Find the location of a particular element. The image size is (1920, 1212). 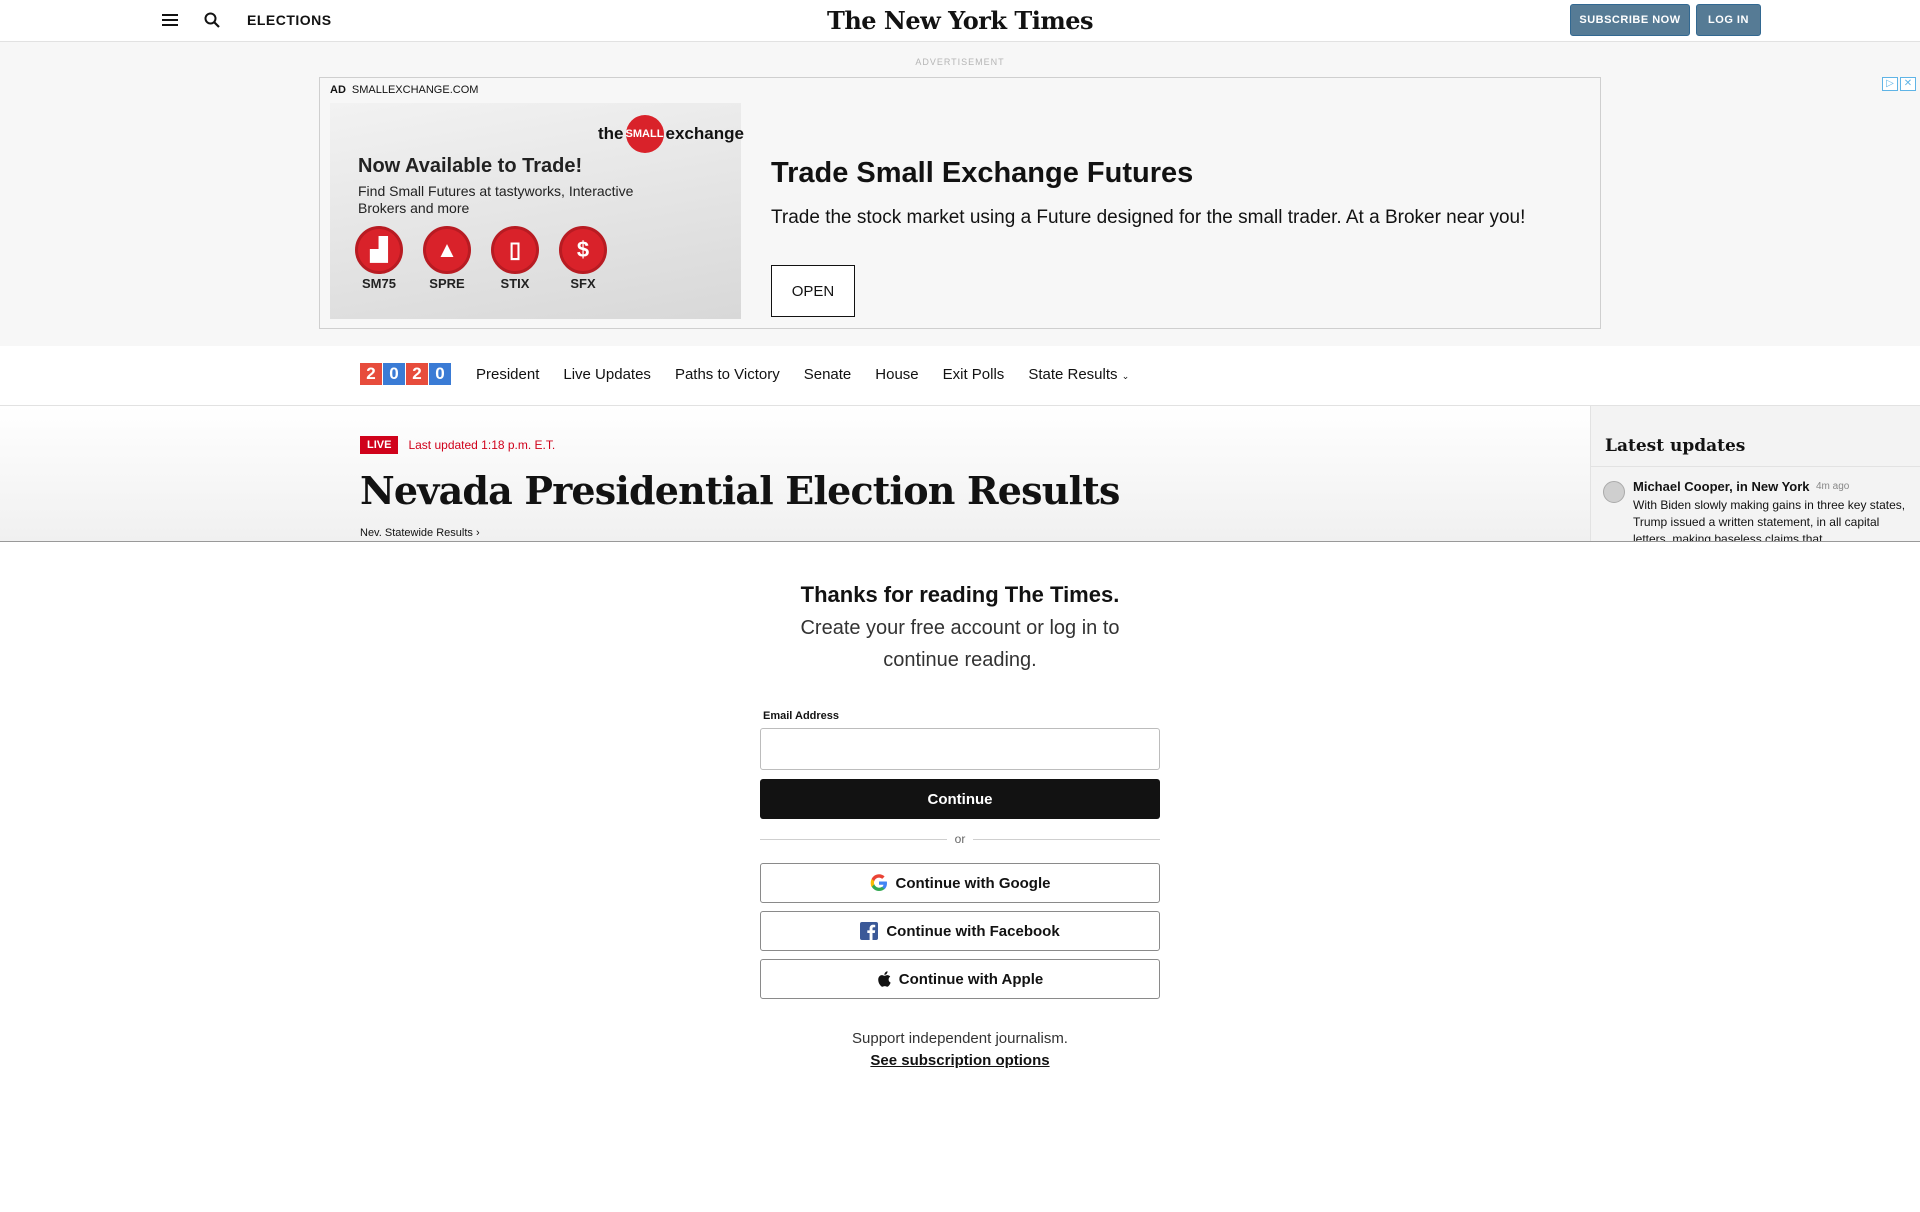

small-exchange-logo: the SMALL exchange is located at coordinates (671, 134).